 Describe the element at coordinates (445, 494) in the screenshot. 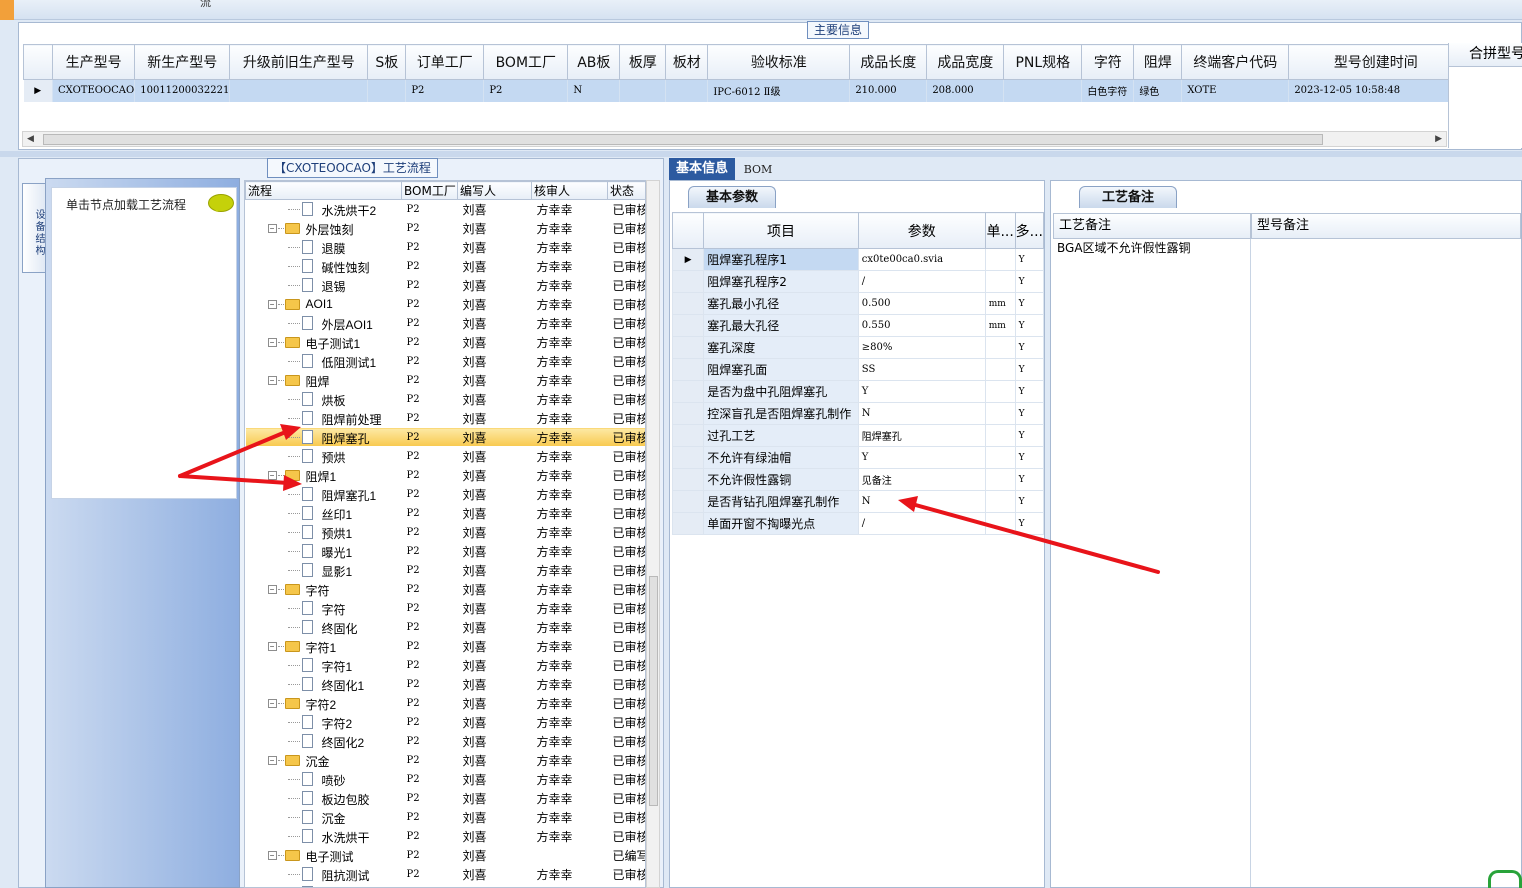

I see `tree-row: 阻焊塞孔1 P2 刘喜 方幸幸 已审核` at that location.